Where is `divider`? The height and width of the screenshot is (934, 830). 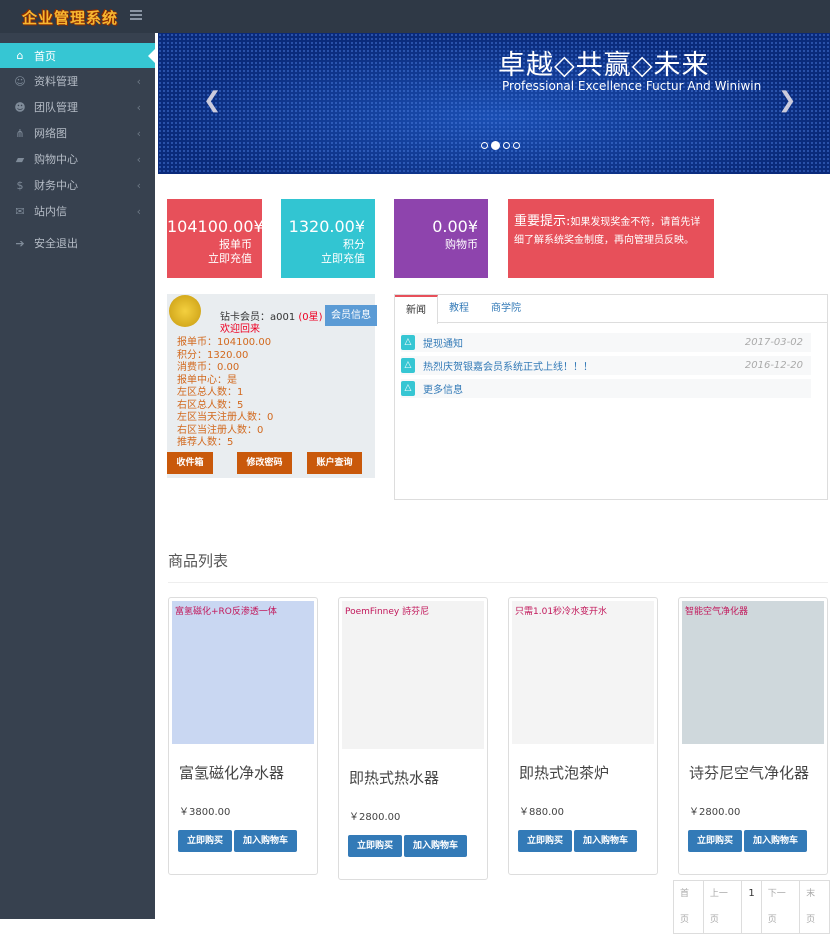
divider is located at coordinates (498, 582).